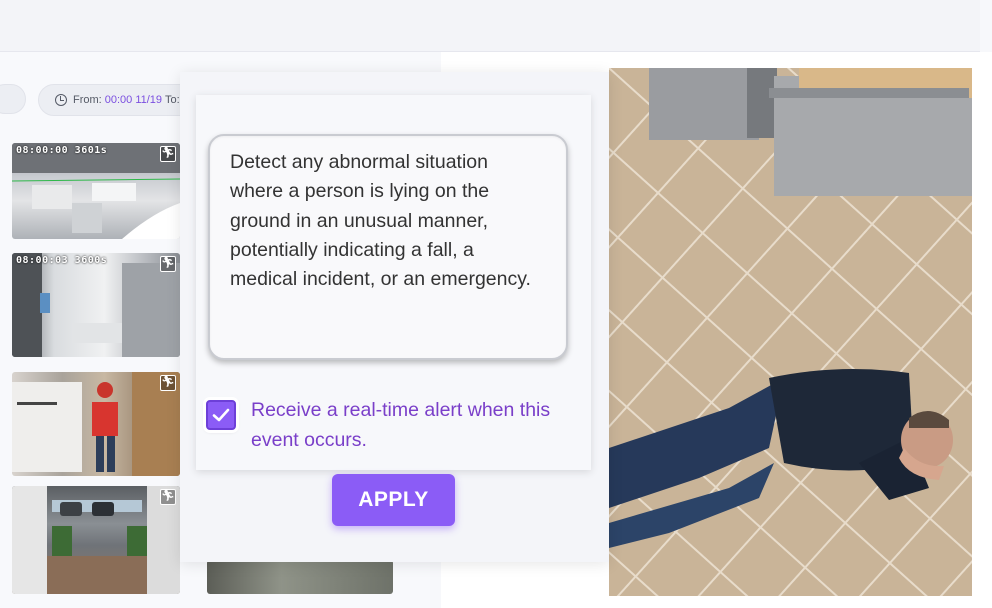  I want to click on realtime-alert-checkbox, so click(221, 415).